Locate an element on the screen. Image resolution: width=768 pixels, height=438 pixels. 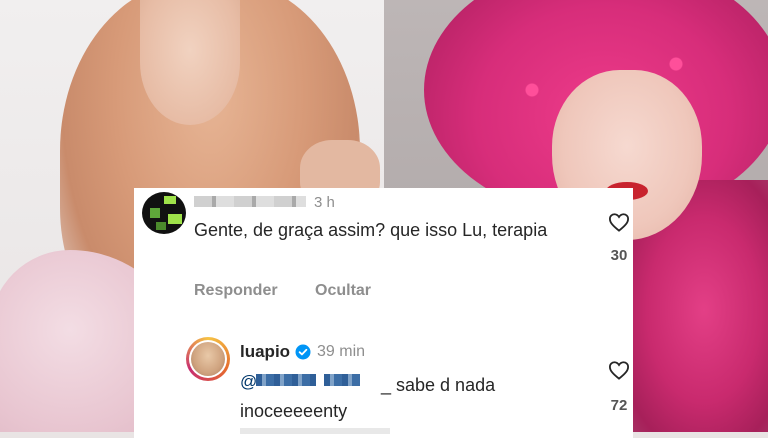
reply-button: Responder is located at coordinates (236, 291).